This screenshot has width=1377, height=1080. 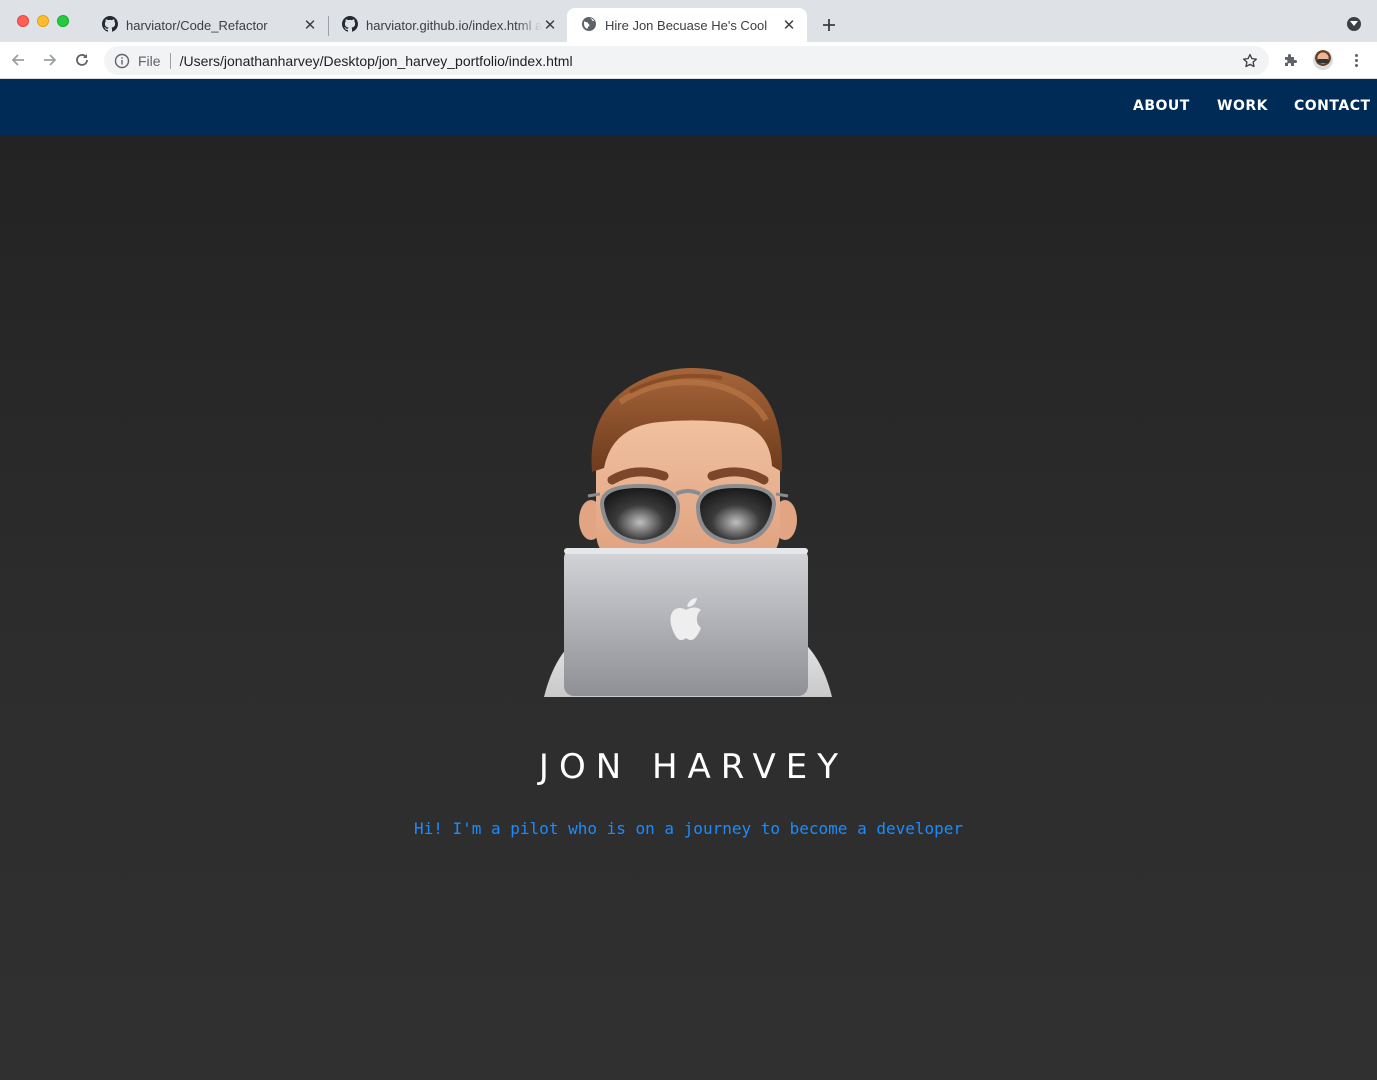 I want to click on menu-kebab-icon, so click(x=1356, y=60).